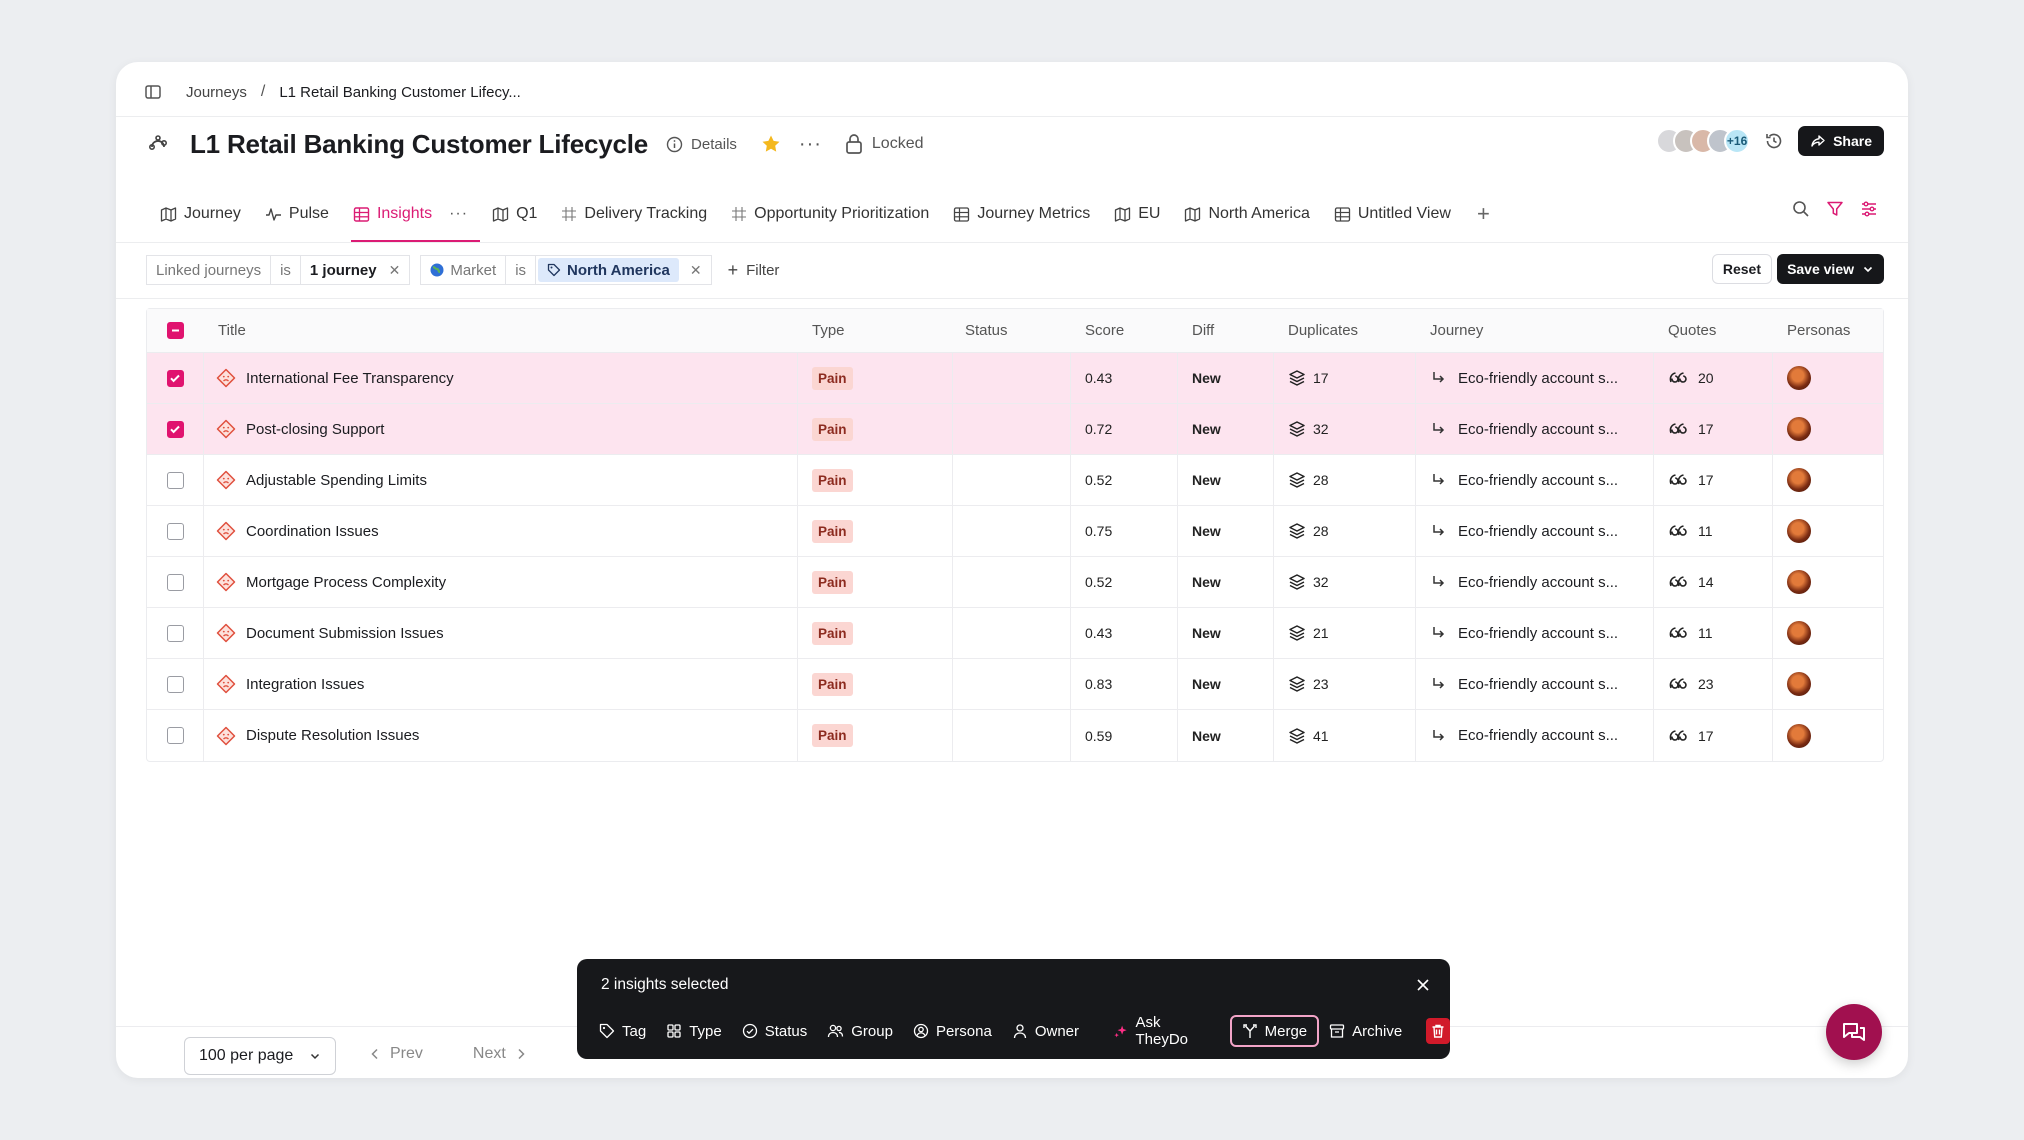 This screenshot has width=2024, height=1140. I want to click on chat-support-button, so click(1854, 1032).